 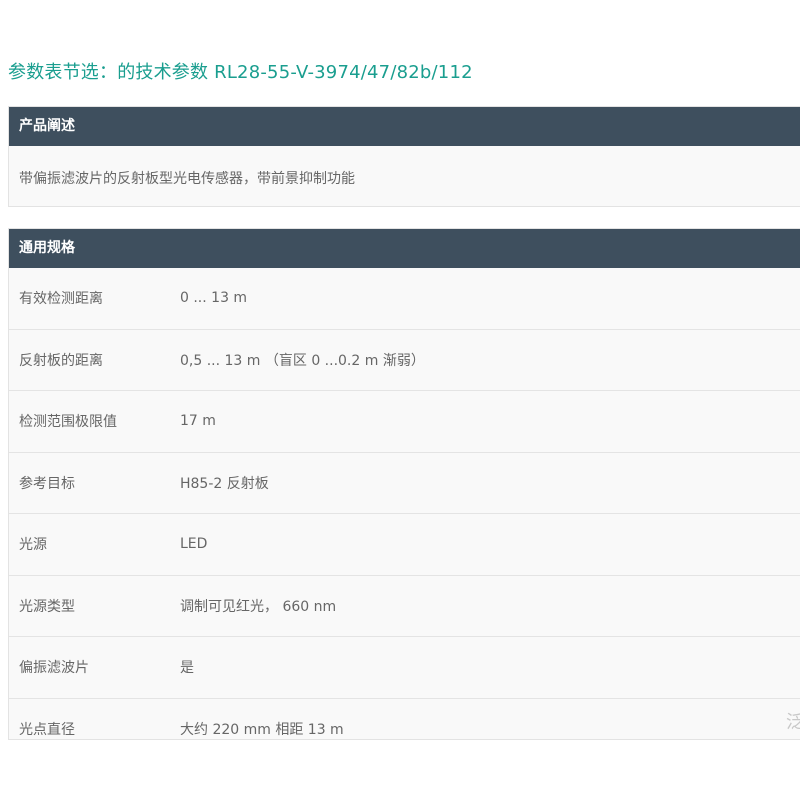 What do you see at coordinates (198, 421) in the screenshot?
I see `spec-value: 17 m` at bounding box center [198, 421].